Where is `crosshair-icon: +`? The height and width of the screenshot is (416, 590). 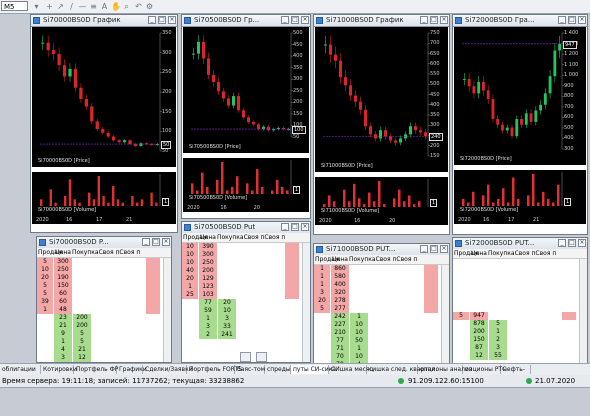
crosshair-icon: + is located at coordinates (49, 6).